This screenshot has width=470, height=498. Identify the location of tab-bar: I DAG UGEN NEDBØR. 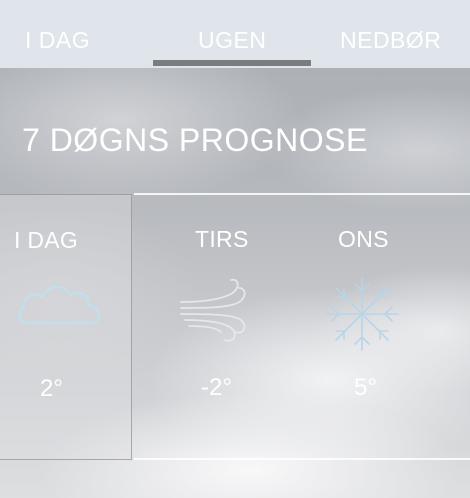
(235, 34).